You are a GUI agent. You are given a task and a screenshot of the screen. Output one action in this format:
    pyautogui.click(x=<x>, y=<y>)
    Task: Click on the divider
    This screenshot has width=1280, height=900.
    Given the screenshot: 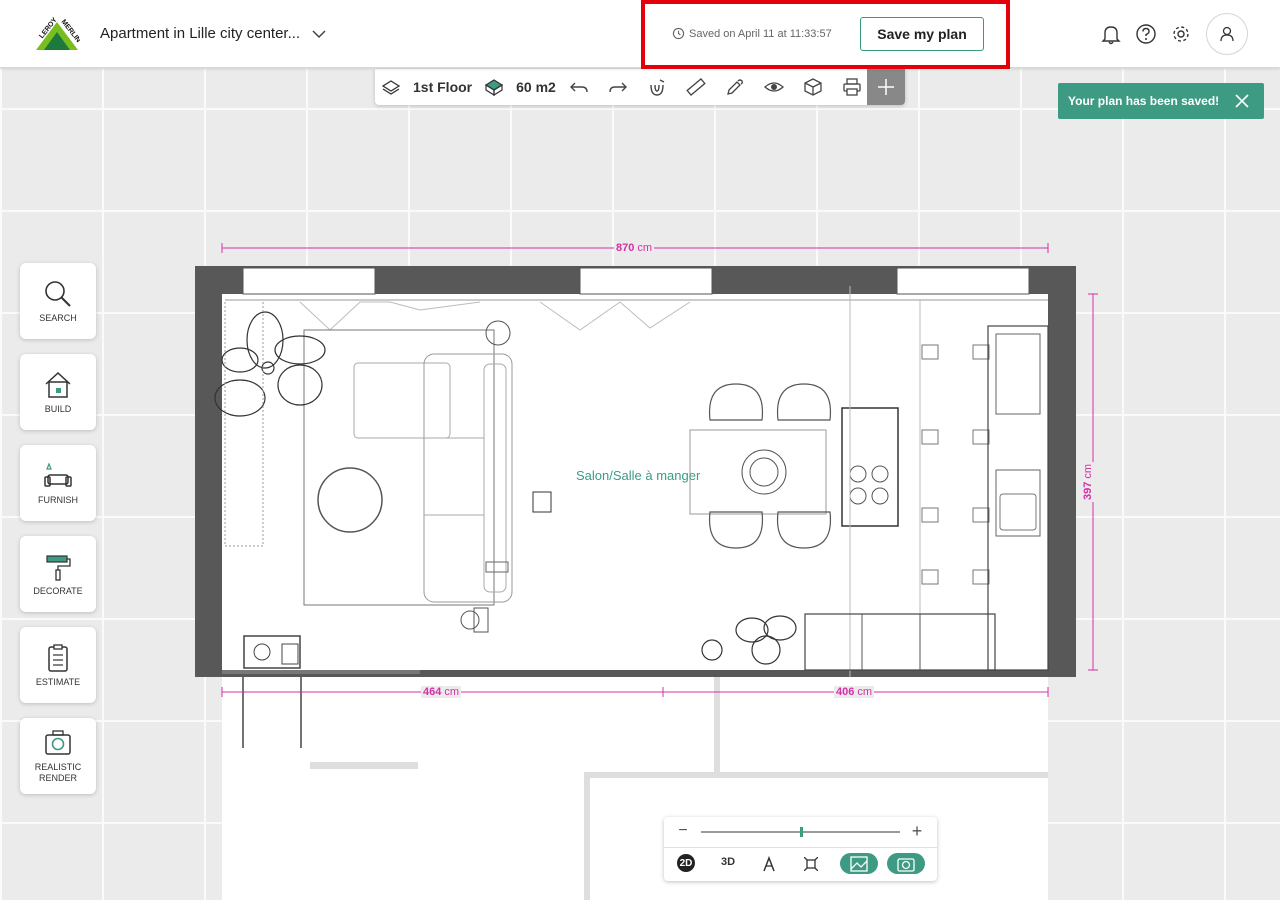 What is the action you would take?
    pyautogui.click(x=800, y=847)
    